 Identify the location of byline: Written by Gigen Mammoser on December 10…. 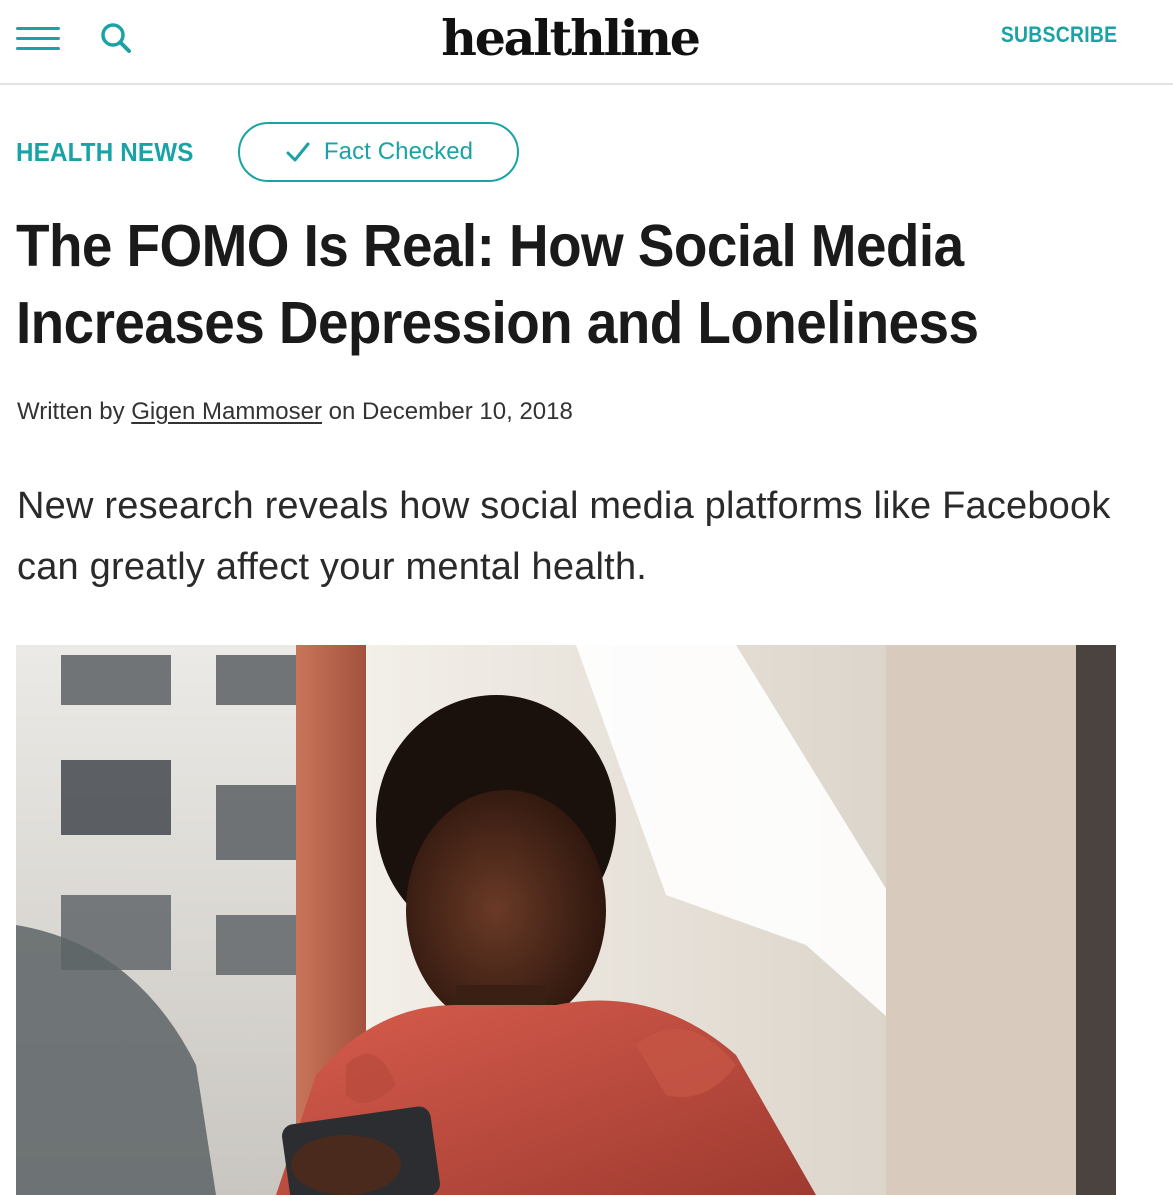
(295, 412).